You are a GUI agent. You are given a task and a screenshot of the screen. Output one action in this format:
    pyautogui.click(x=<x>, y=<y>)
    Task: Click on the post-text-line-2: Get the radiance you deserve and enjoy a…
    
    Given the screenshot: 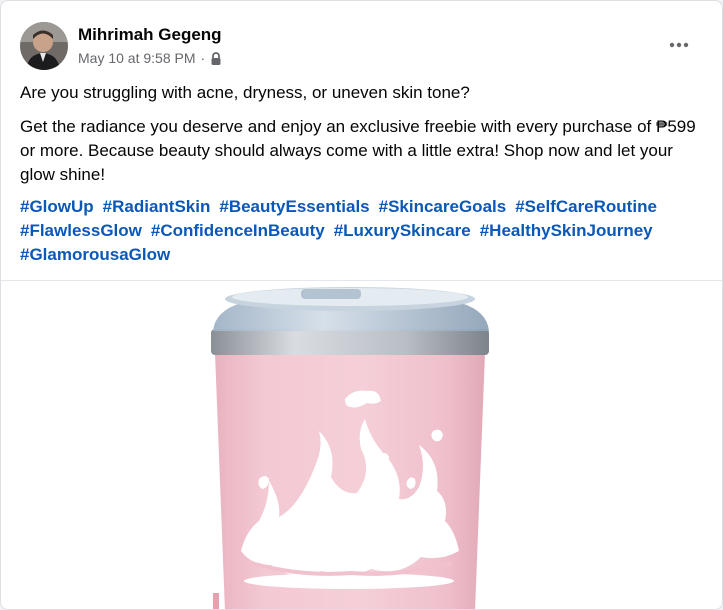 What is the action you would take?
    pyautogui.click(x=358, y=150)
    